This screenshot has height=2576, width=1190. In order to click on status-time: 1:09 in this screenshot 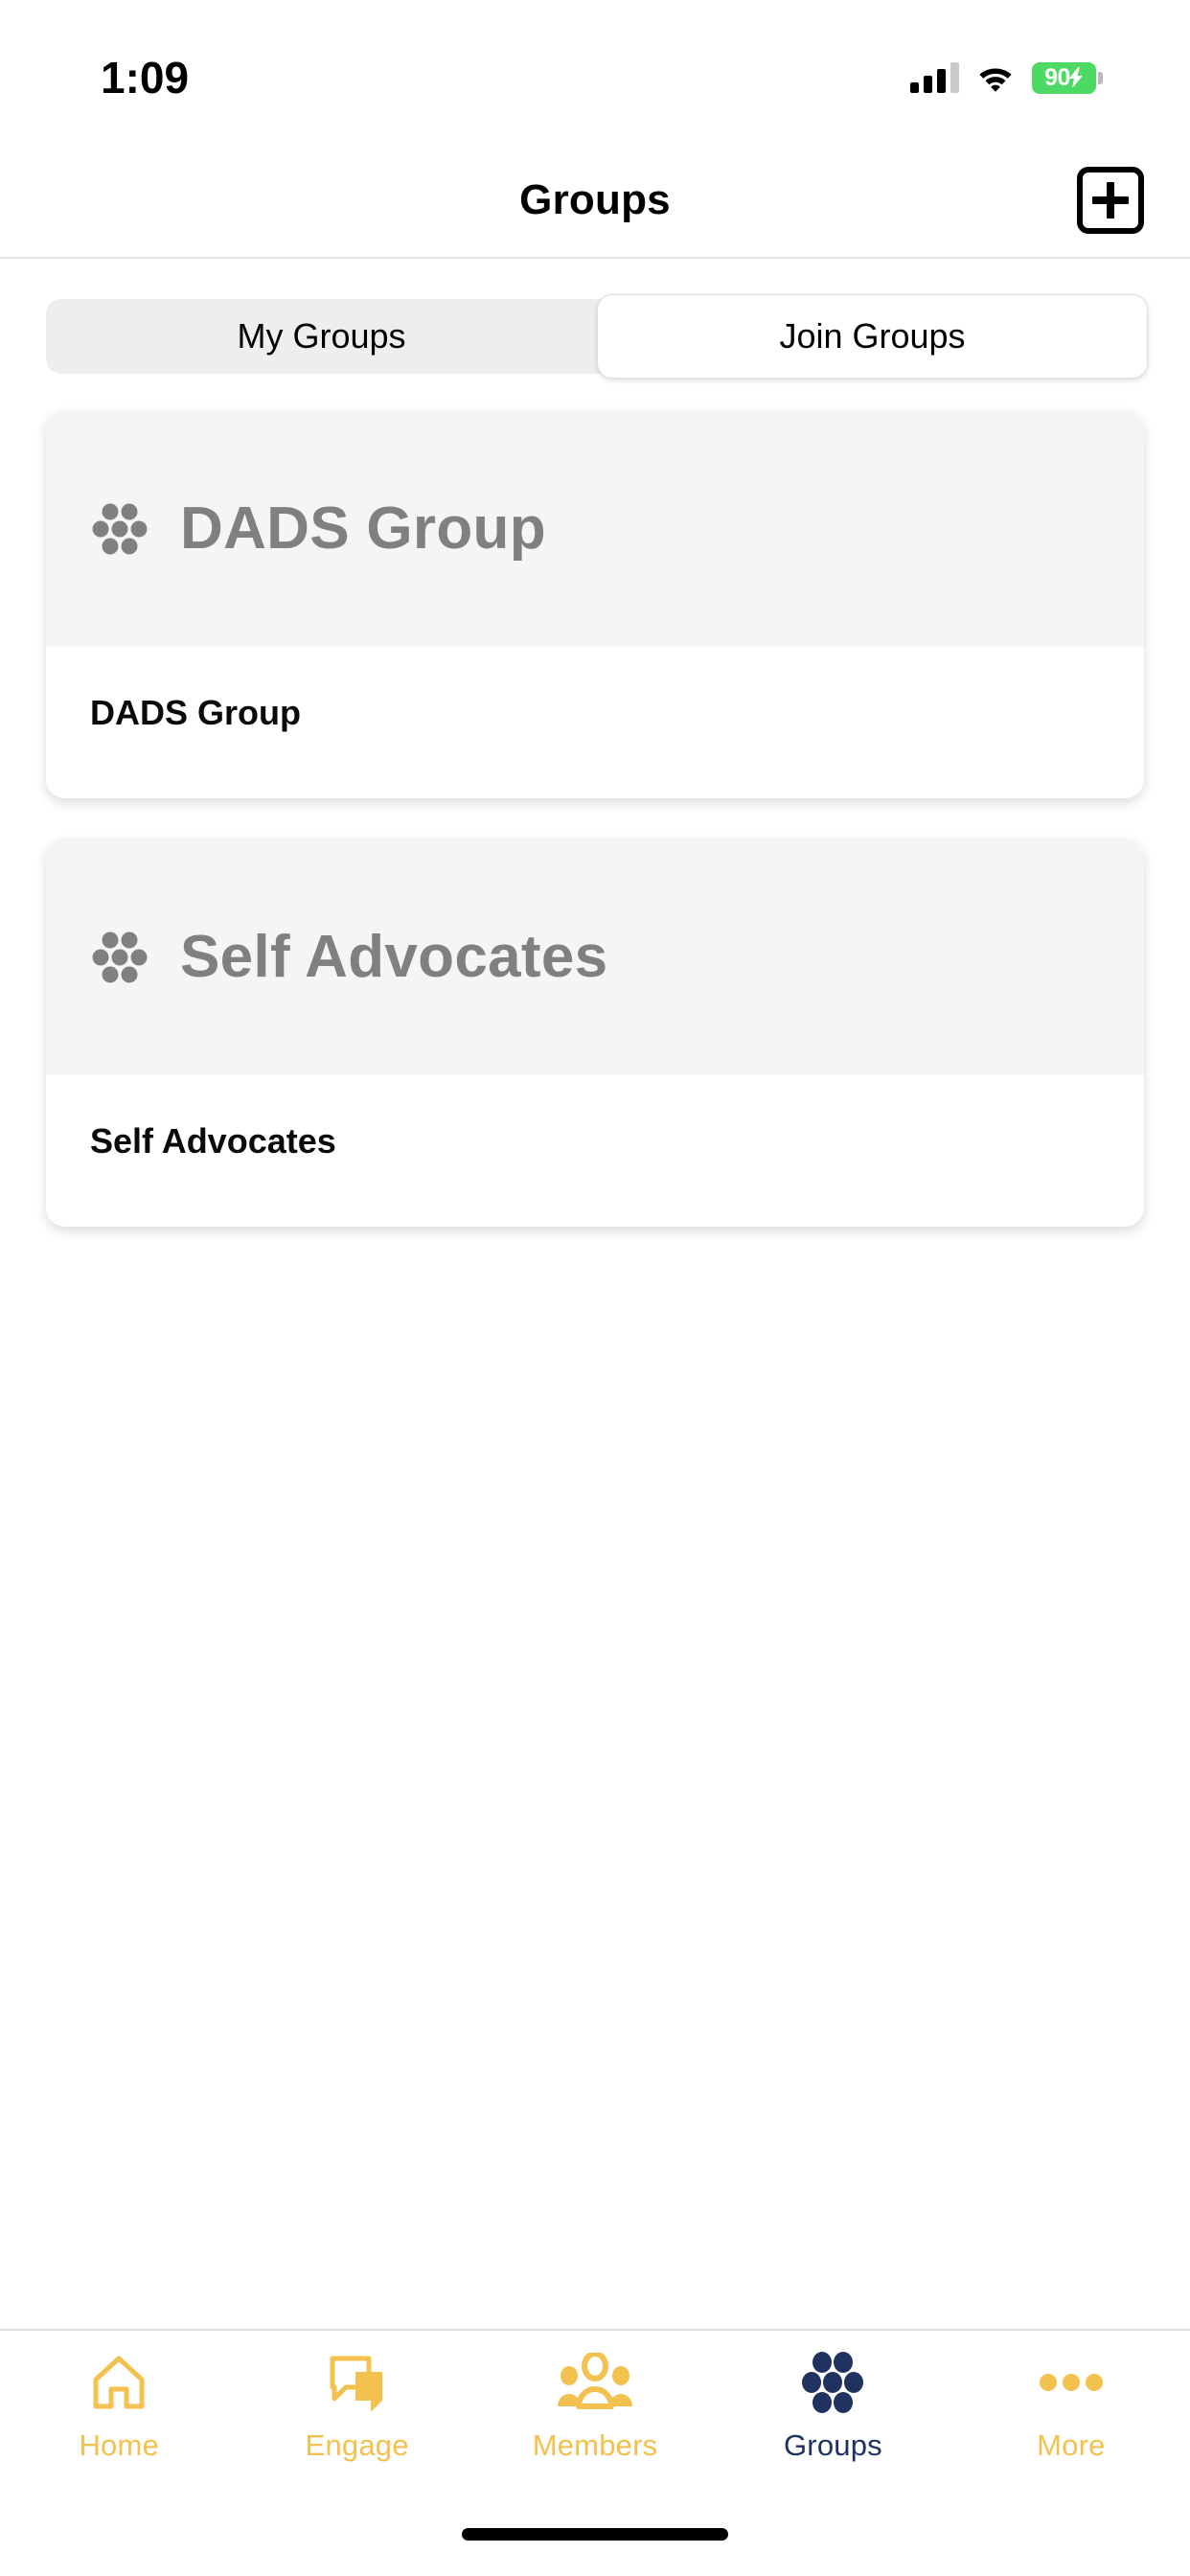, I will do `click(146, 78)`.